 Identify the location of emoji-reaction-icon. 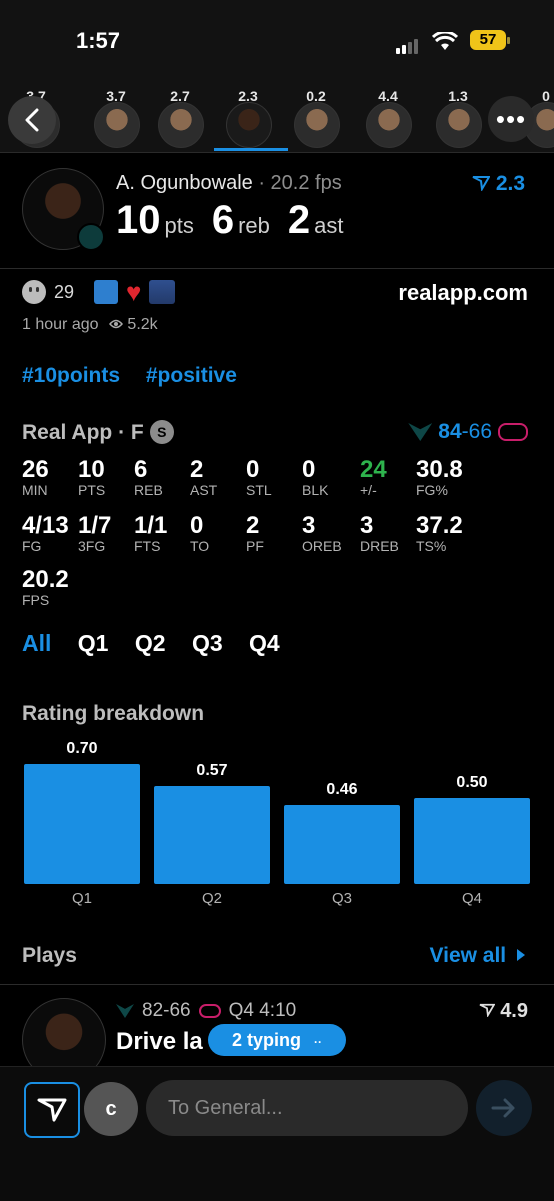
(34, 292).